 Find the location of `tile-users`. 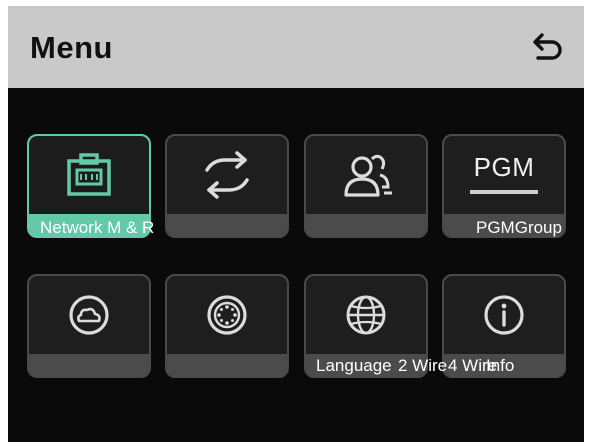

tile-users is located at coordinates (366, 186).